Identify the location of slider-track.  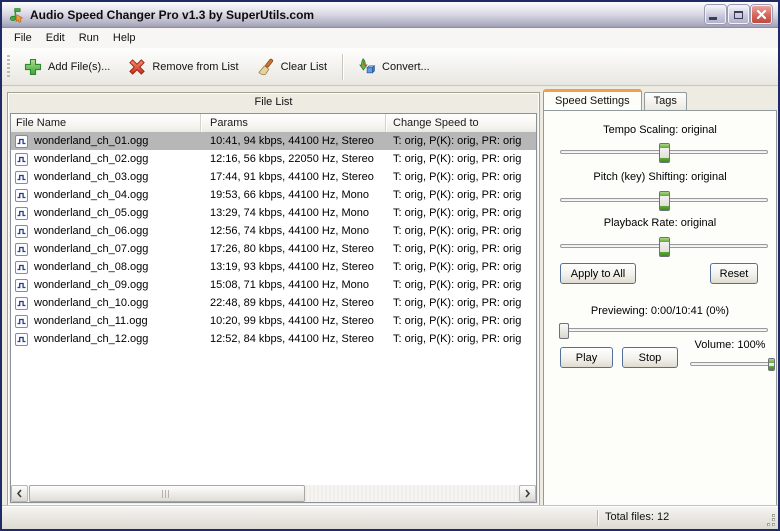
(732, 364).